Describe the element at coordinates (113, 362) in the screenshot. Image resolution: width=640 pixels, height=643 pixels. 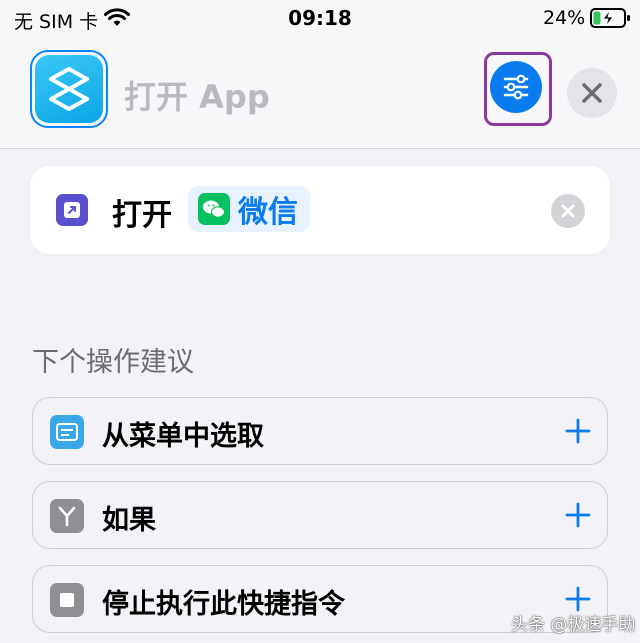
I see `section-title: 下个操作建议` at that location.